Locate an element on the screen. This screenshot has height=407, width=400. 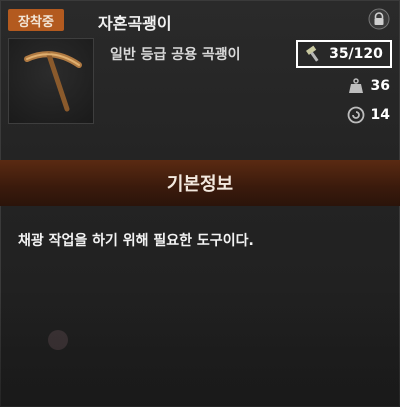
level-icon is located at coordinates (356, 115).